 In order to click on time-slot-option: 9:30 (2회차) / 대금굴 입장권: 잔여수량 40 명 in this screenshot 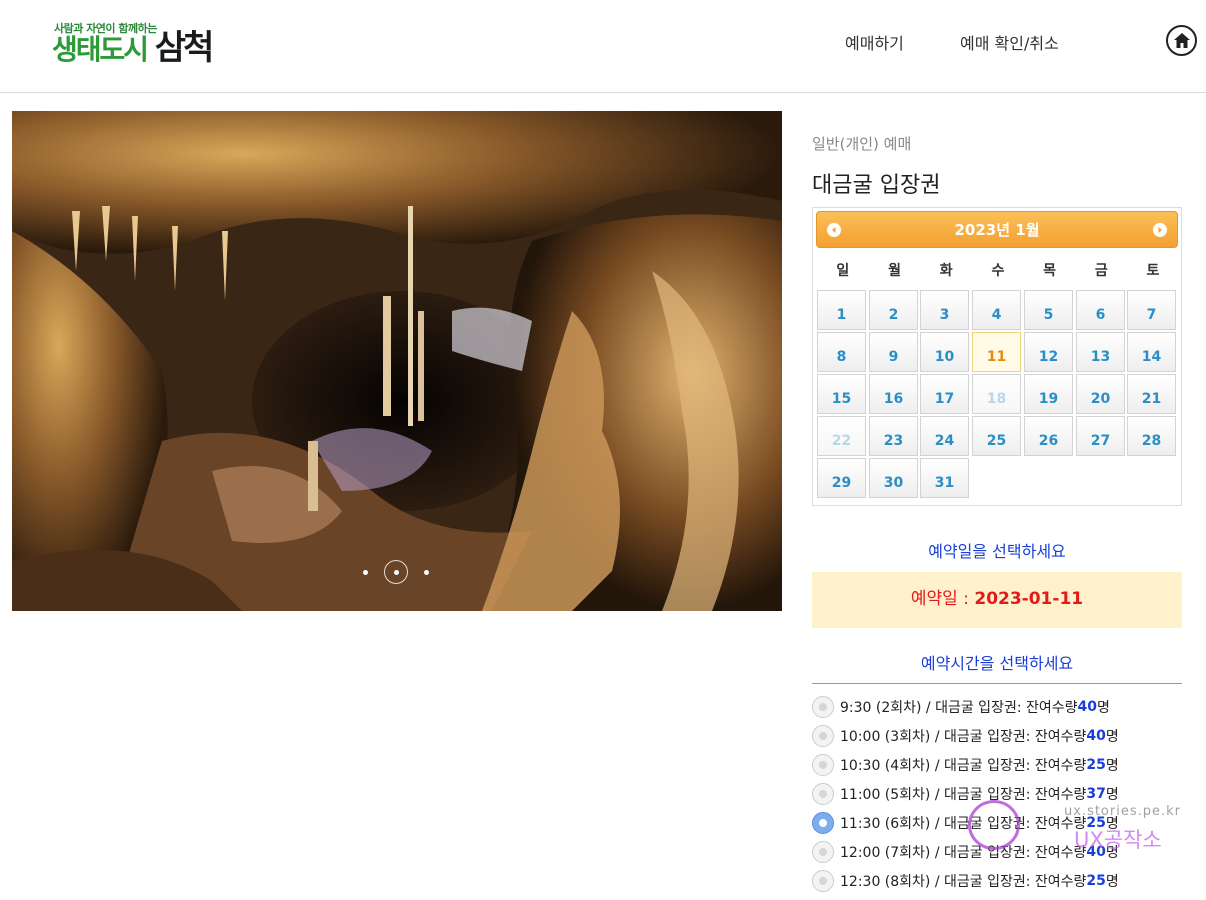, I will do `click(1009, 707)`.